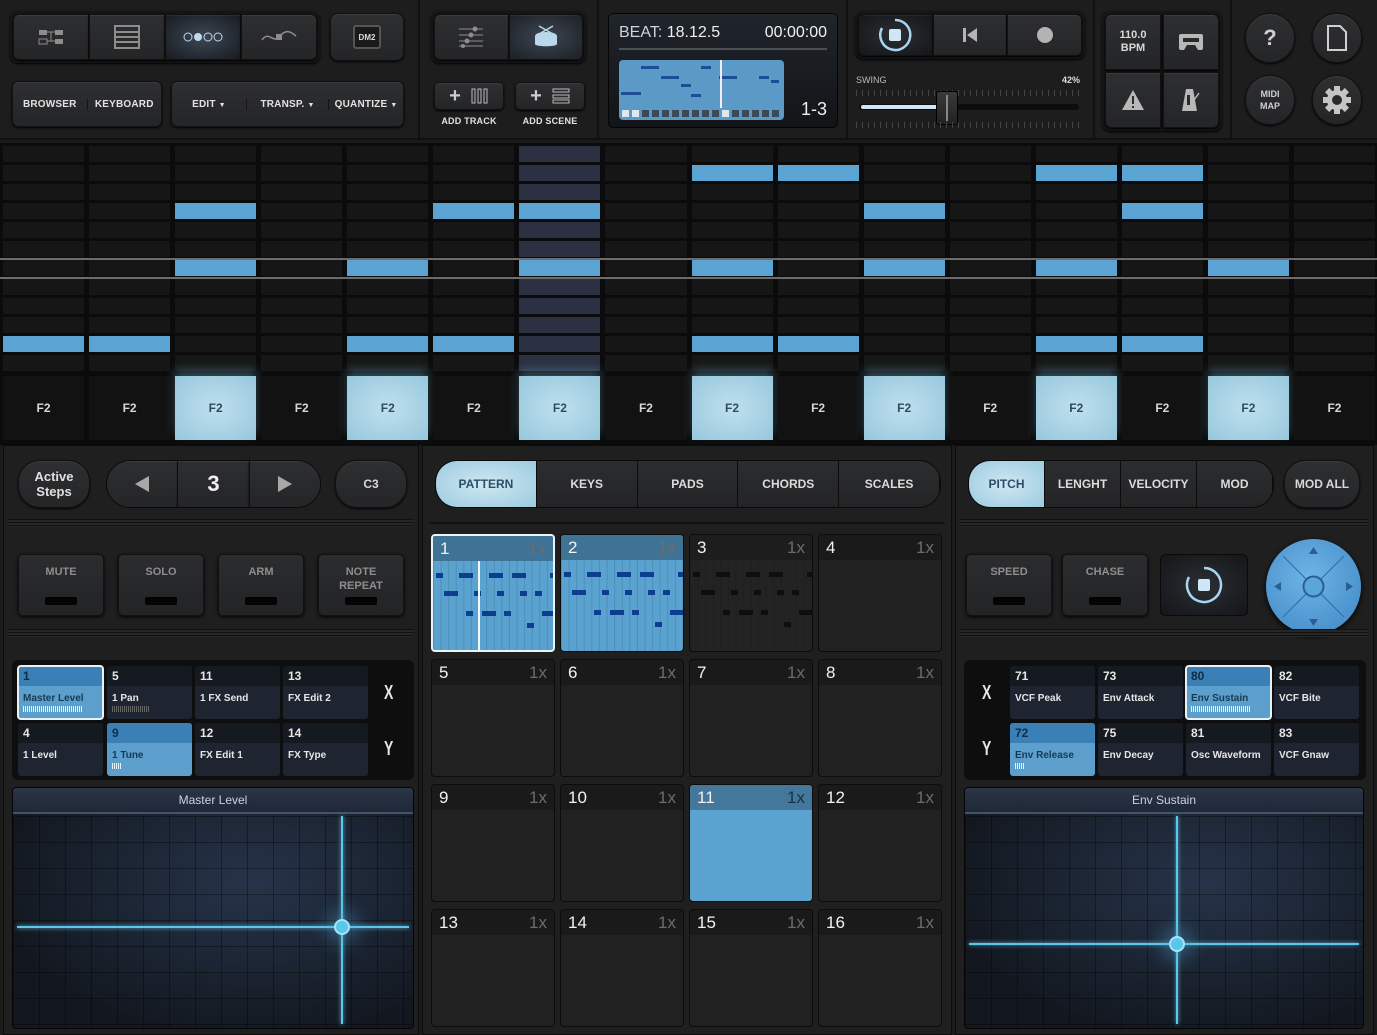 The width and height of the screenshot is (1377, 1035). What do you see at coordinates (1007, 484) in the screenshot?
I see `tab-pitch: PITCH` at bounding box center [1007, 484].